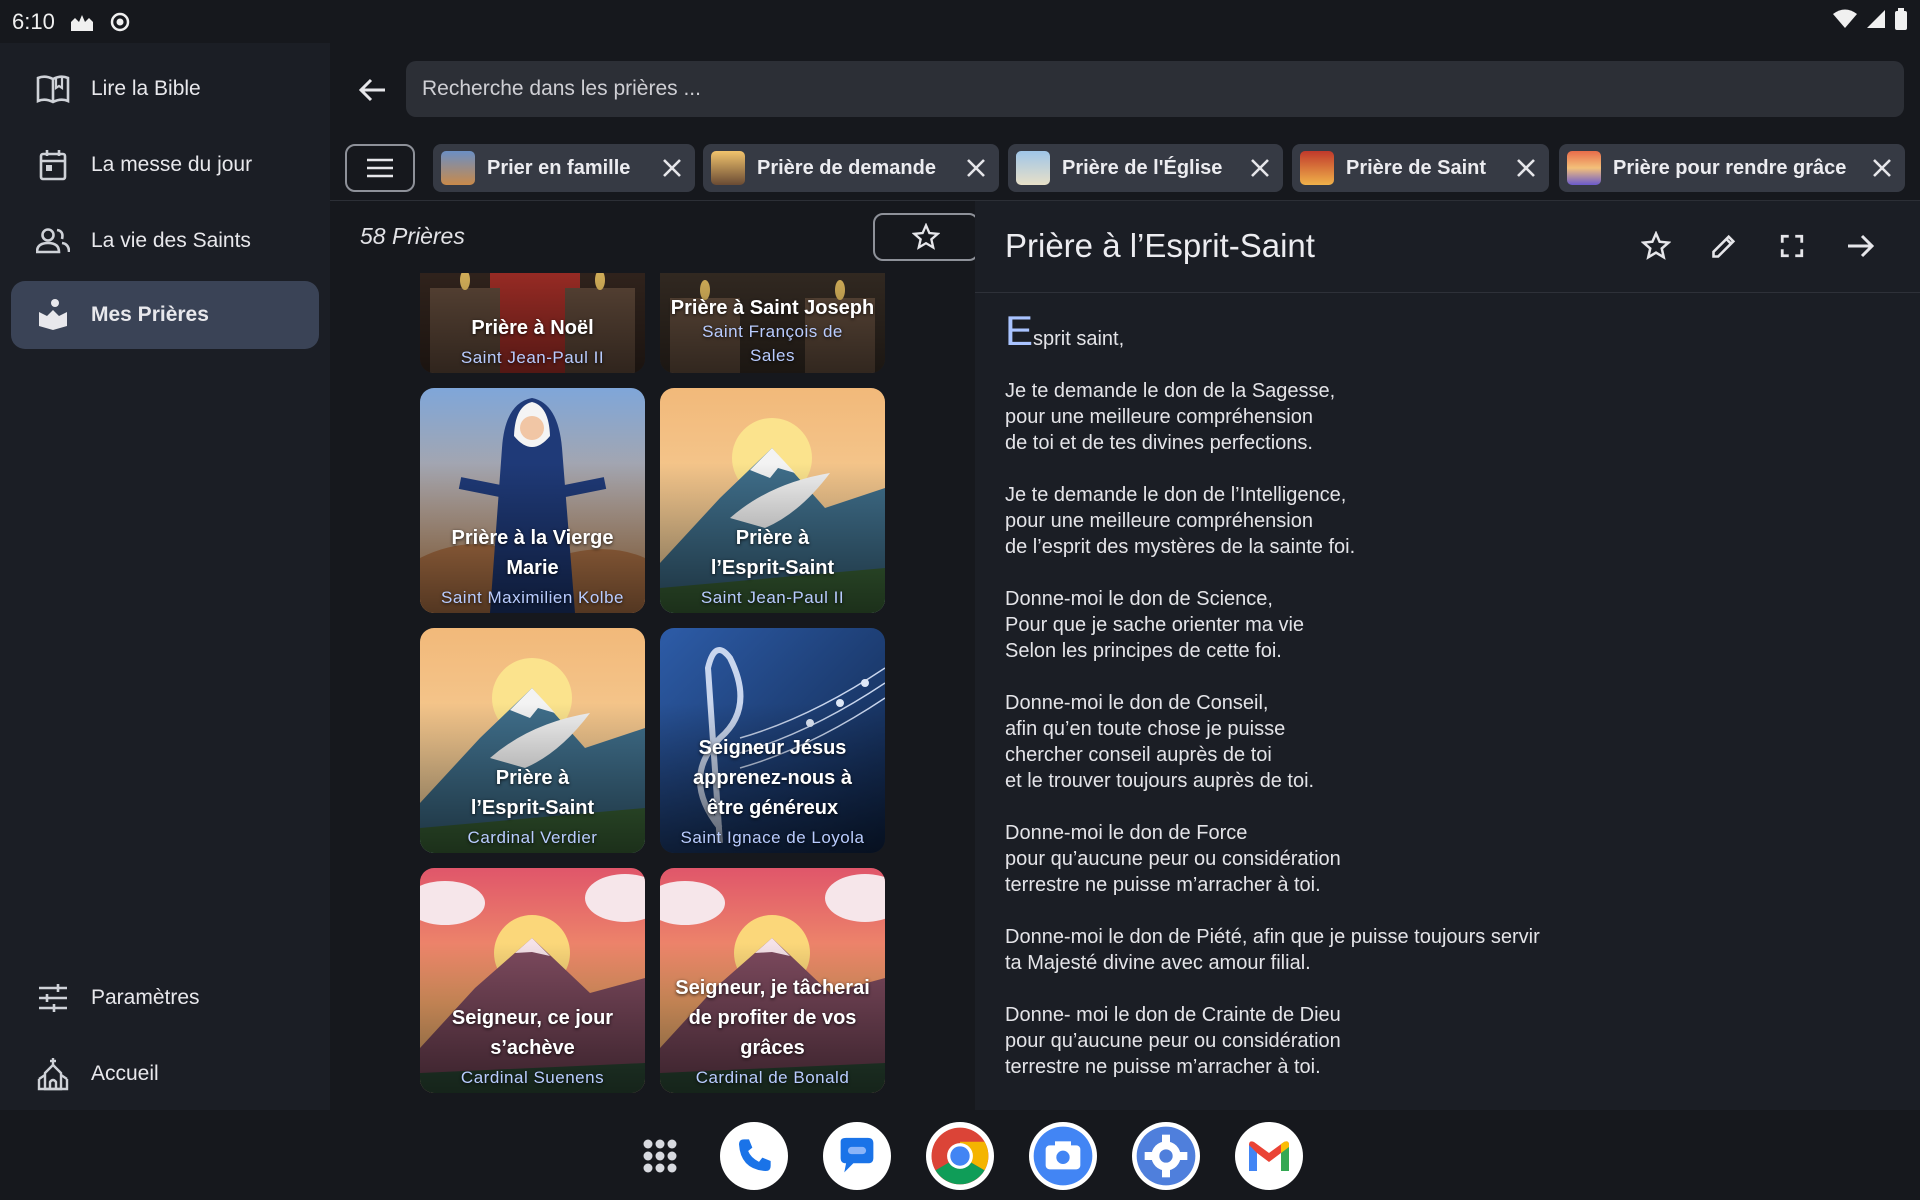 The height and width of the screenshot is (1200, 1920). I want to click on filter-chip-priere-pour-rendre-grace: Prière pour rendre grâce, so click(1732, 168).